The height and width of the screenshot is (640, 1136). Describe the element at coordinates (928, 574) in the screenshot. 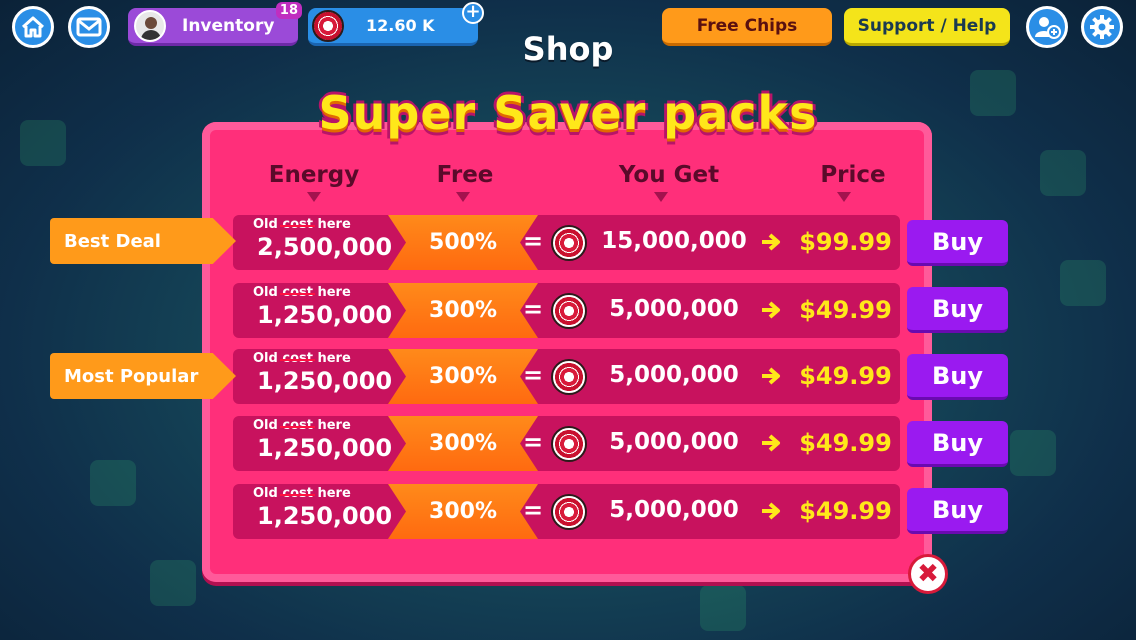

I see `close-button: ✖` at that location.